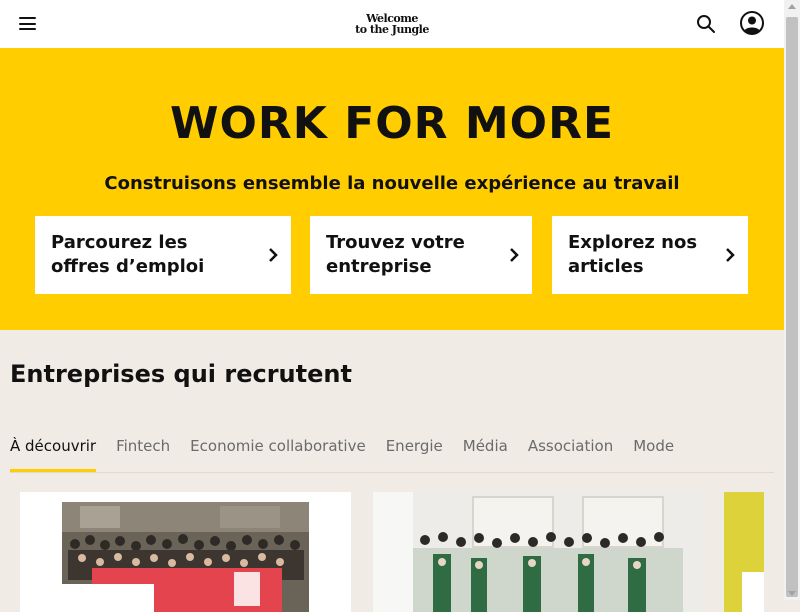 The height and width of the screenshot is (612, 800). Describe the element at coordinates (395, 254) in the screenshot. I see `card-label: Trouvez votre entreprise` at that location.